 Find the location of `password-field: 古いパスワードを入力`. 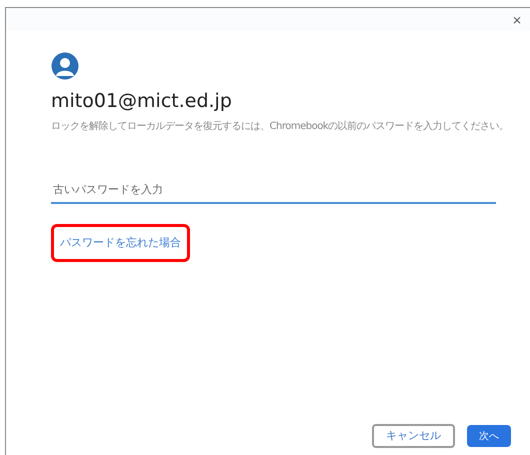

password-field: 古いパスワードを入力 is located at coordinates (273, 191).